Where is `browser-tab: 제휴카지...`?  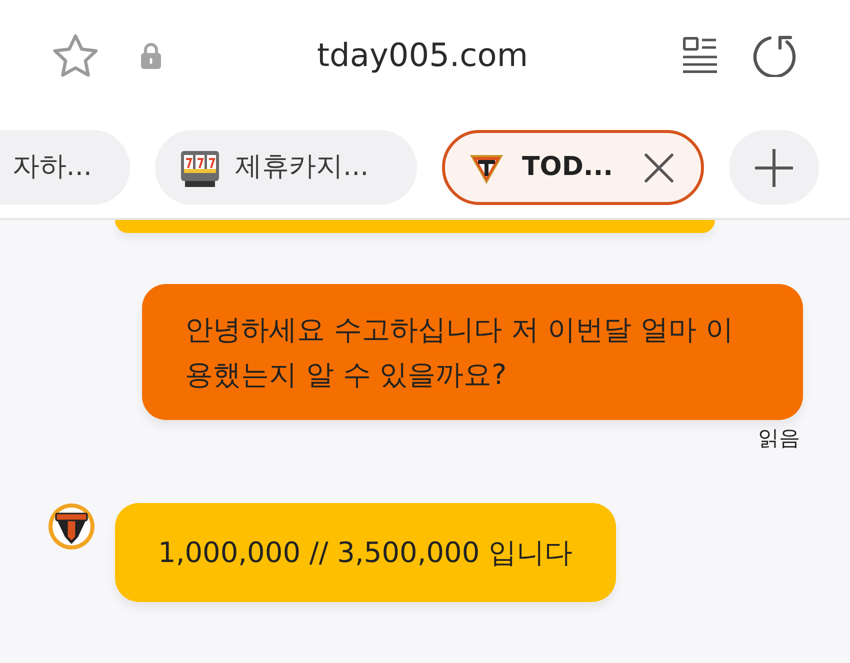
browser-tab: 제휴카지... is located at coordinates (286, 167).